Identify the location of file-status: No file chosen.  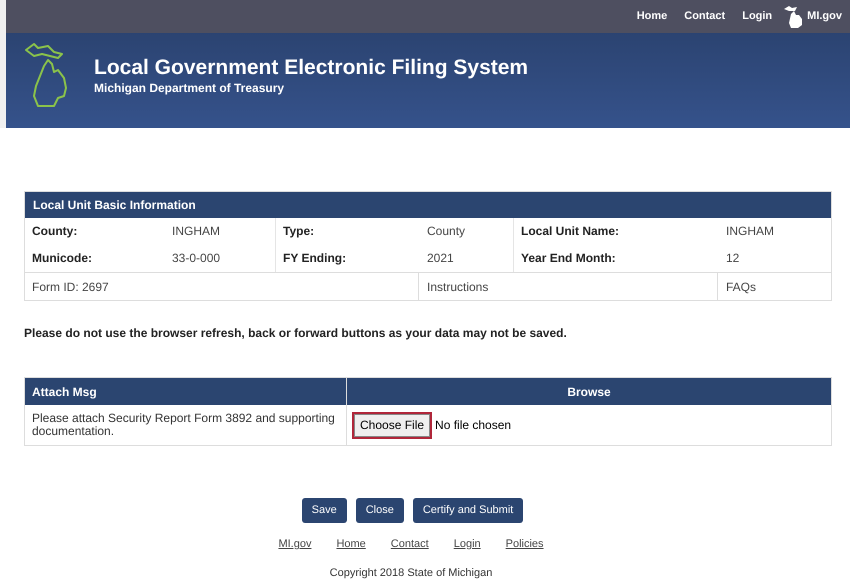
(473, 425).